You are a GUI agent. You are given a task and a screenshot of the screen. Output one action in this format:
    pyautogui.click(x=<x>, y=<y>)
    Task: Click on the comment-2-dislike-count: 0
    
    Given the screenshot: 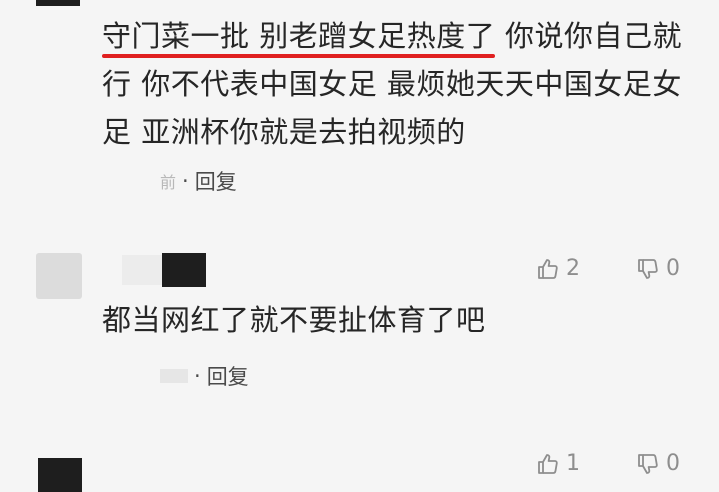 What is the action you would take?
    pyautogui.click(x=673, y=268)
    